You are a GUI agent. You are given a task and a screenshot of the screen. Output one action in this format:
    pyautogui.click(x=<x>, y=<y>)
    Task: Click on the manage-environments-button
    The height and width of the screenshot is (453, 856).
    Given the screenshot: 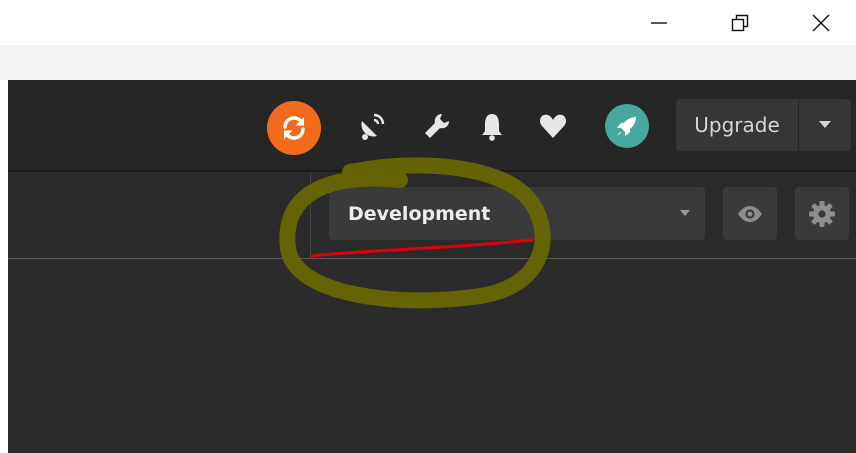 What is the action you would take?
    pyautogui.click(x=822, y=213)
    